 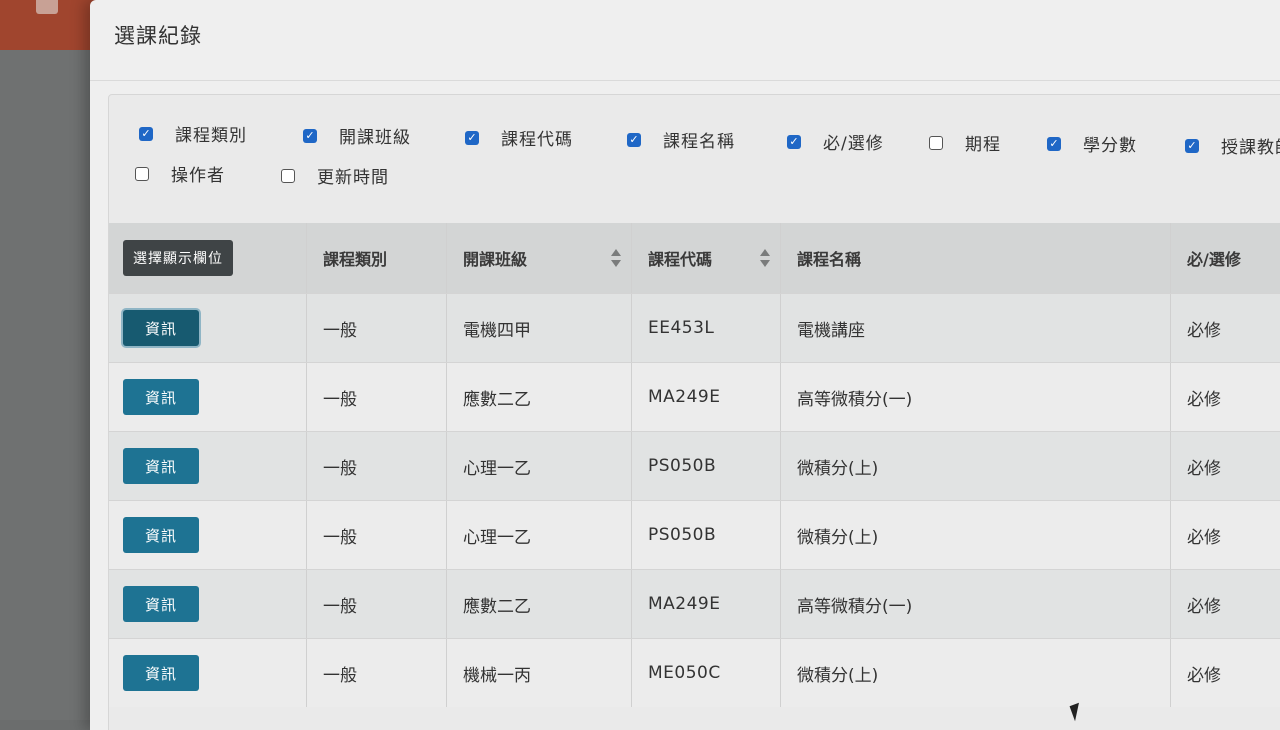 What do you see at coordinates (680, 259) in the screenshot?
I see `header-code-label: 課程代碼` at bounding box center [680, 259].